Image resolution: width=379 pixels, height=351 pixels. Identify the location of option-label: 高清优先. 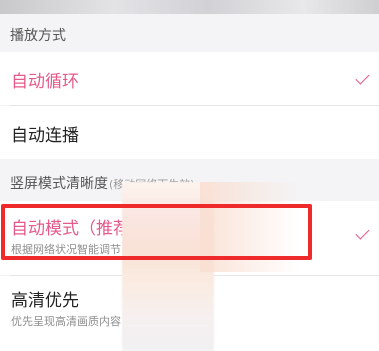
(45, 301).